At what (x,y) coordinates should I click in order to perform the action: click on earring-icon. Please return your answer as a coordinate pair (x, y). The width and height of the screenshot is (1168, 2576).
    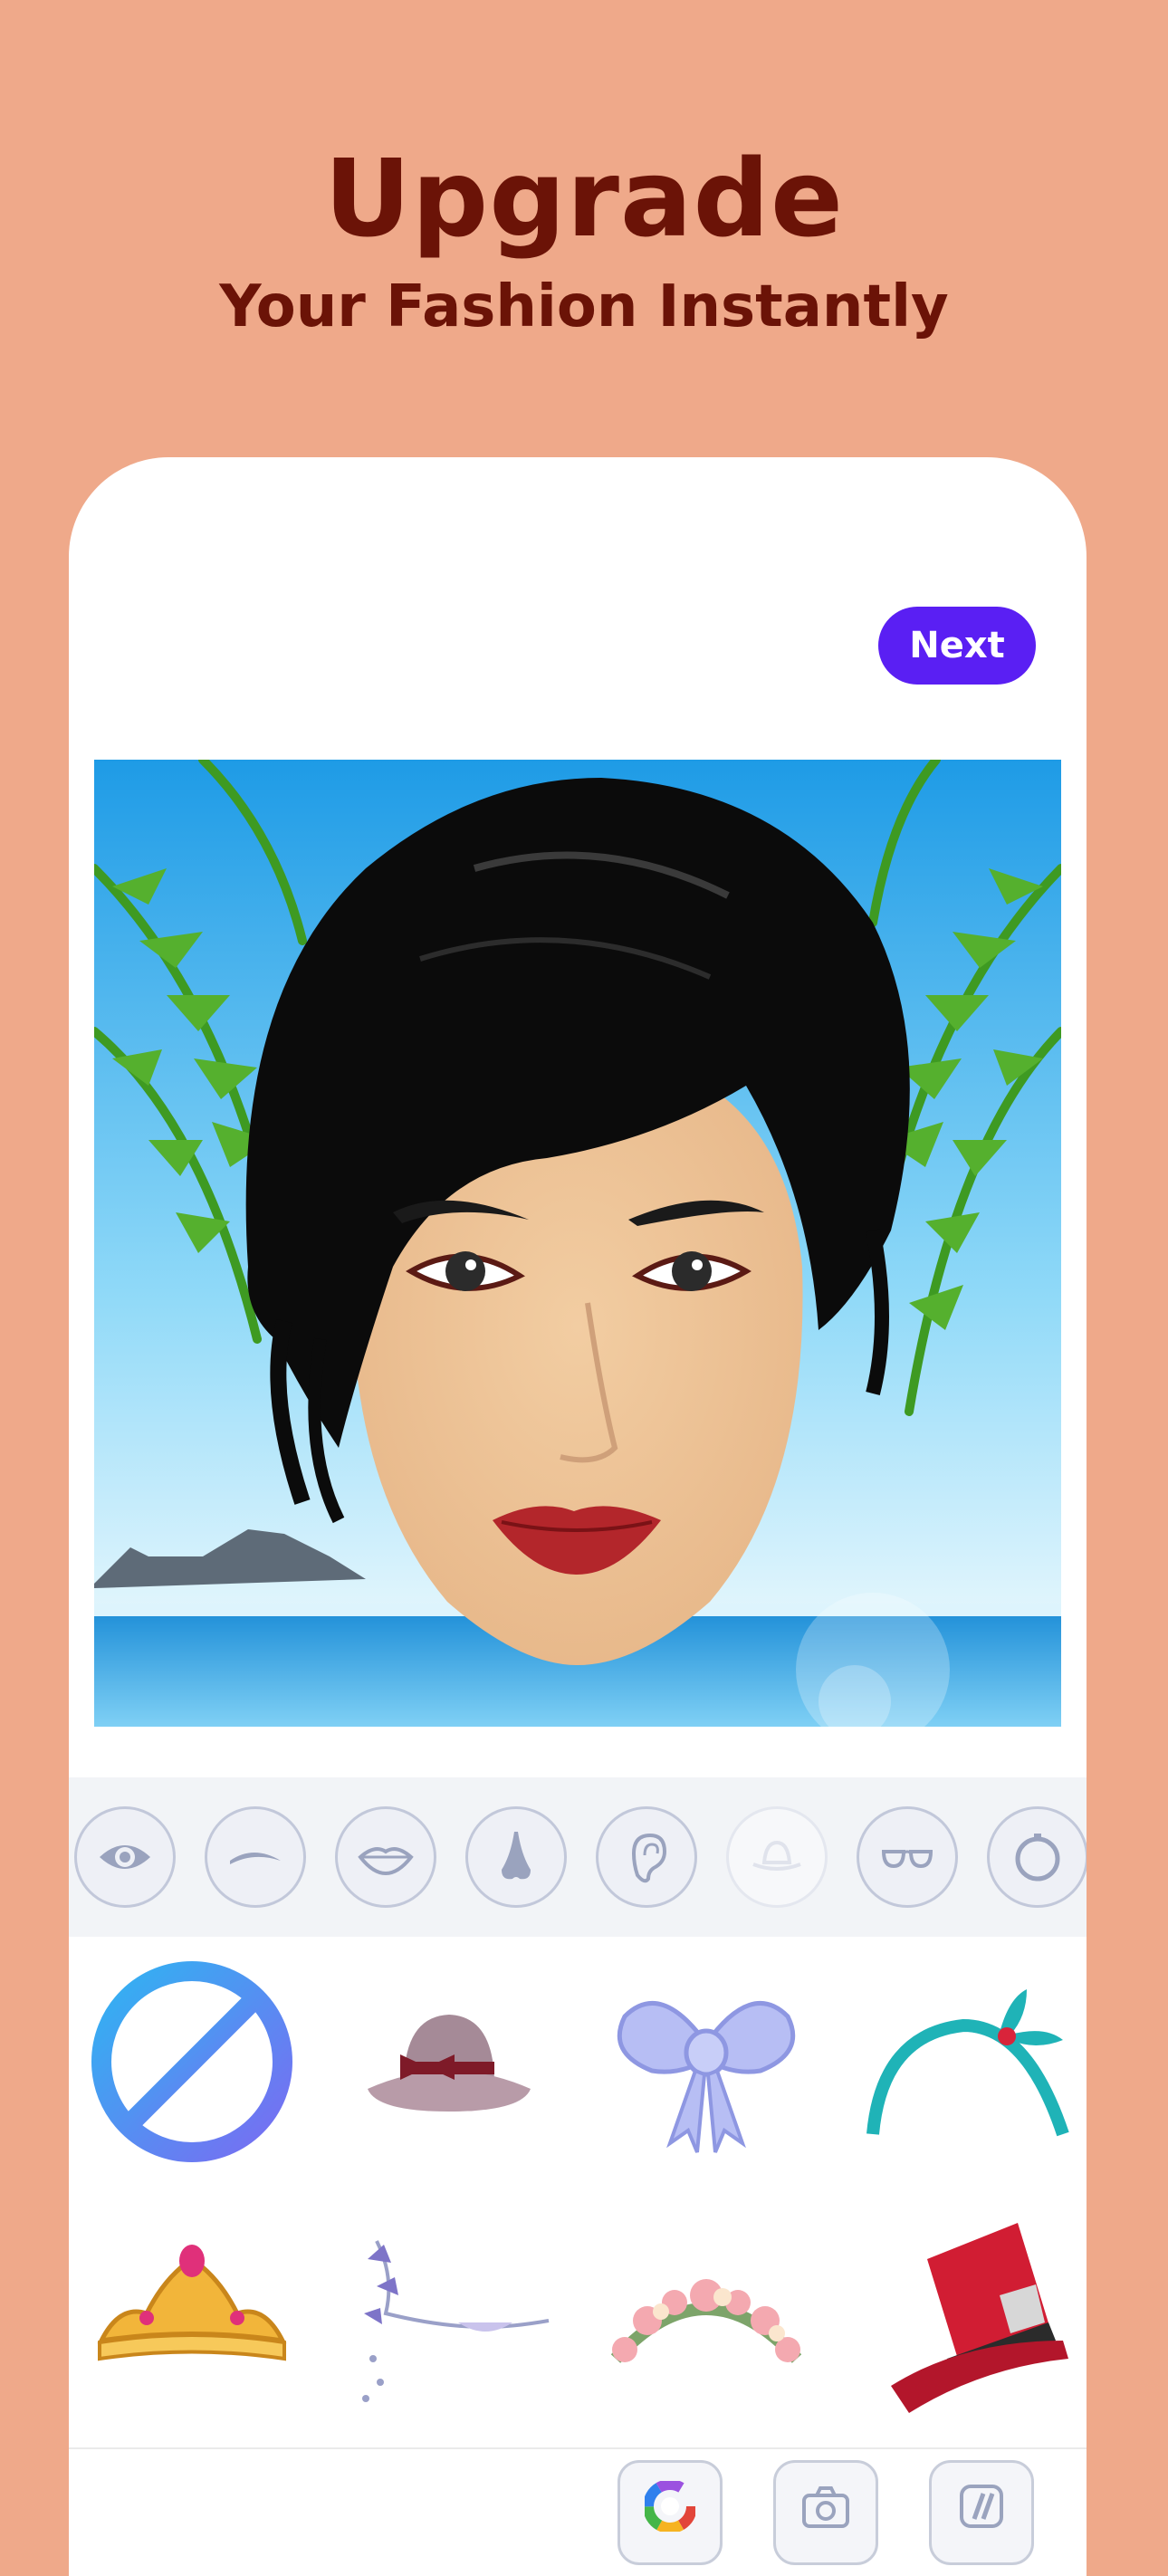
    Looking at the image, I should click on (1037, 1858).